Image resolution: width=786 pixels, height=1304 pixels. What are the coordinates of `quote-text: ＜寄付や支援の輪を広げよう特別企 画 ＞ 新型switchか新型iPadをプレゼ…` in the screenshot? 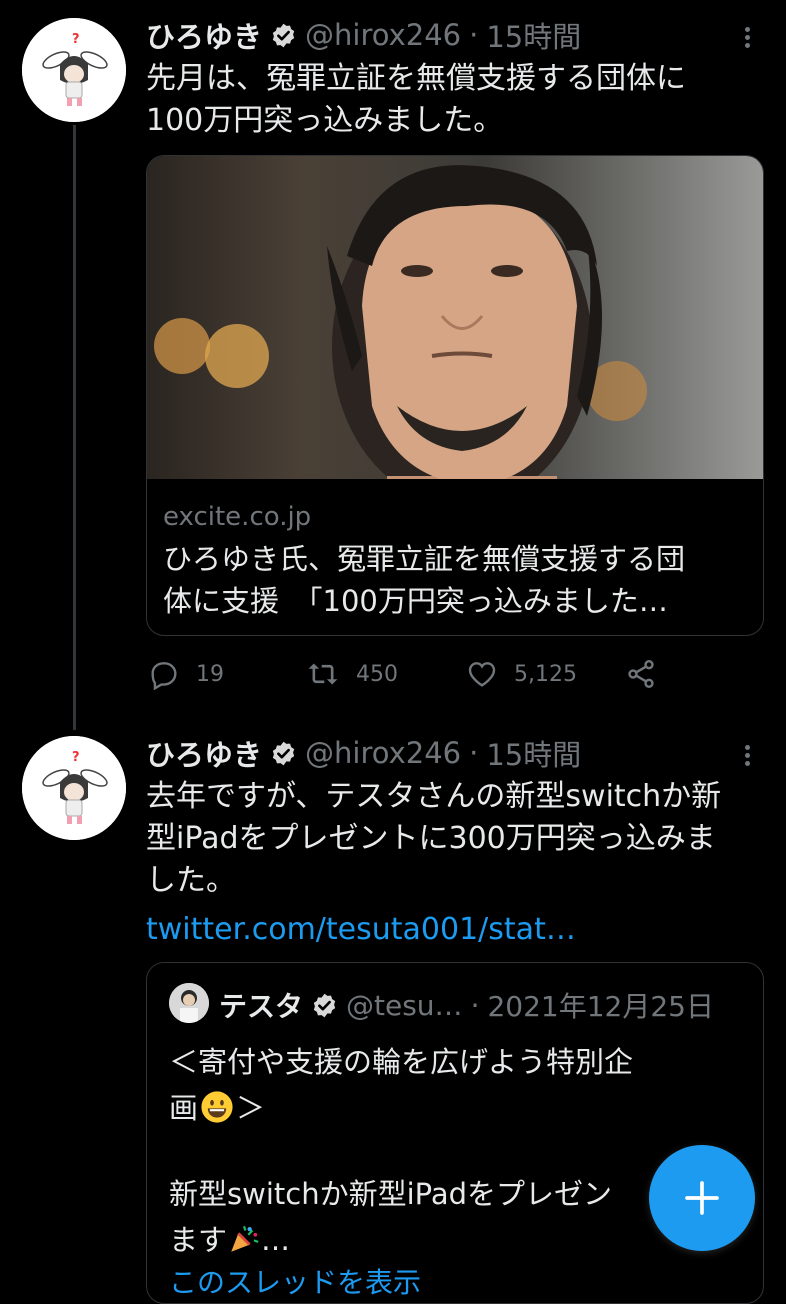 It's located at (401, 1151).